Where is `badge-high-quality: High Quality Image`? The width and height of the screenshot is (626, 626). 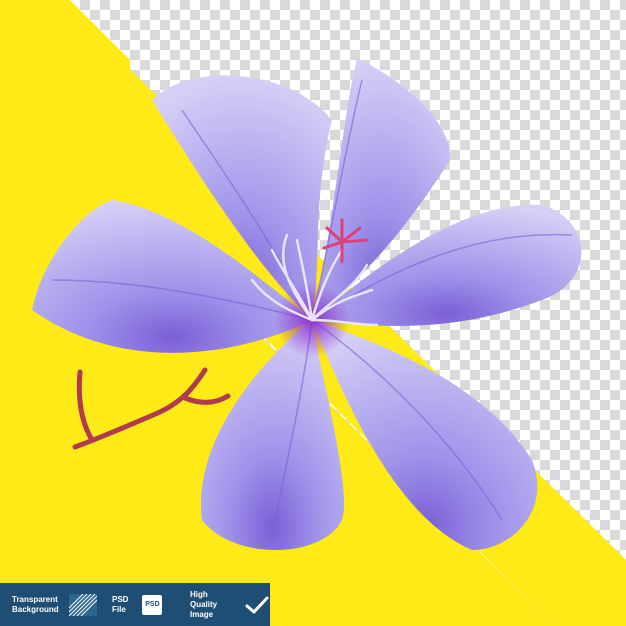 badge-high-quality: High Quality Image is located at coordinates (223, 604).